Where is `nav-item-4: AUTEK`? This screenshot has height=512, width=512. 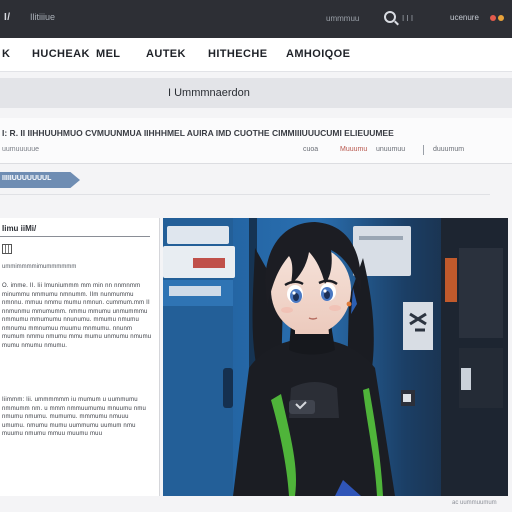
nav-item-4: AUTEK is located at coordinates (166, 54).